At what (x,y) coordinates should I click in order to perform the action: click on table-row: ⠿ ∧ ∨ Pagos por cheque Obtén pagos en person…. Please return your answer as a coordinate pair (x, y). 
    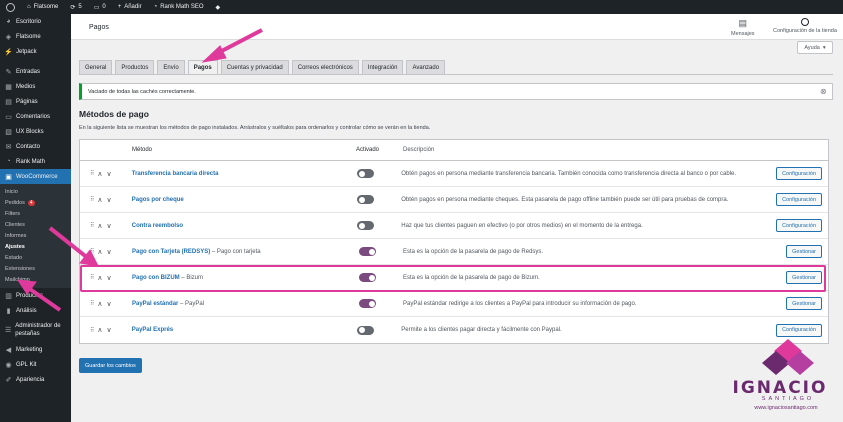
    Looking at the image, I should click on (454, 200).